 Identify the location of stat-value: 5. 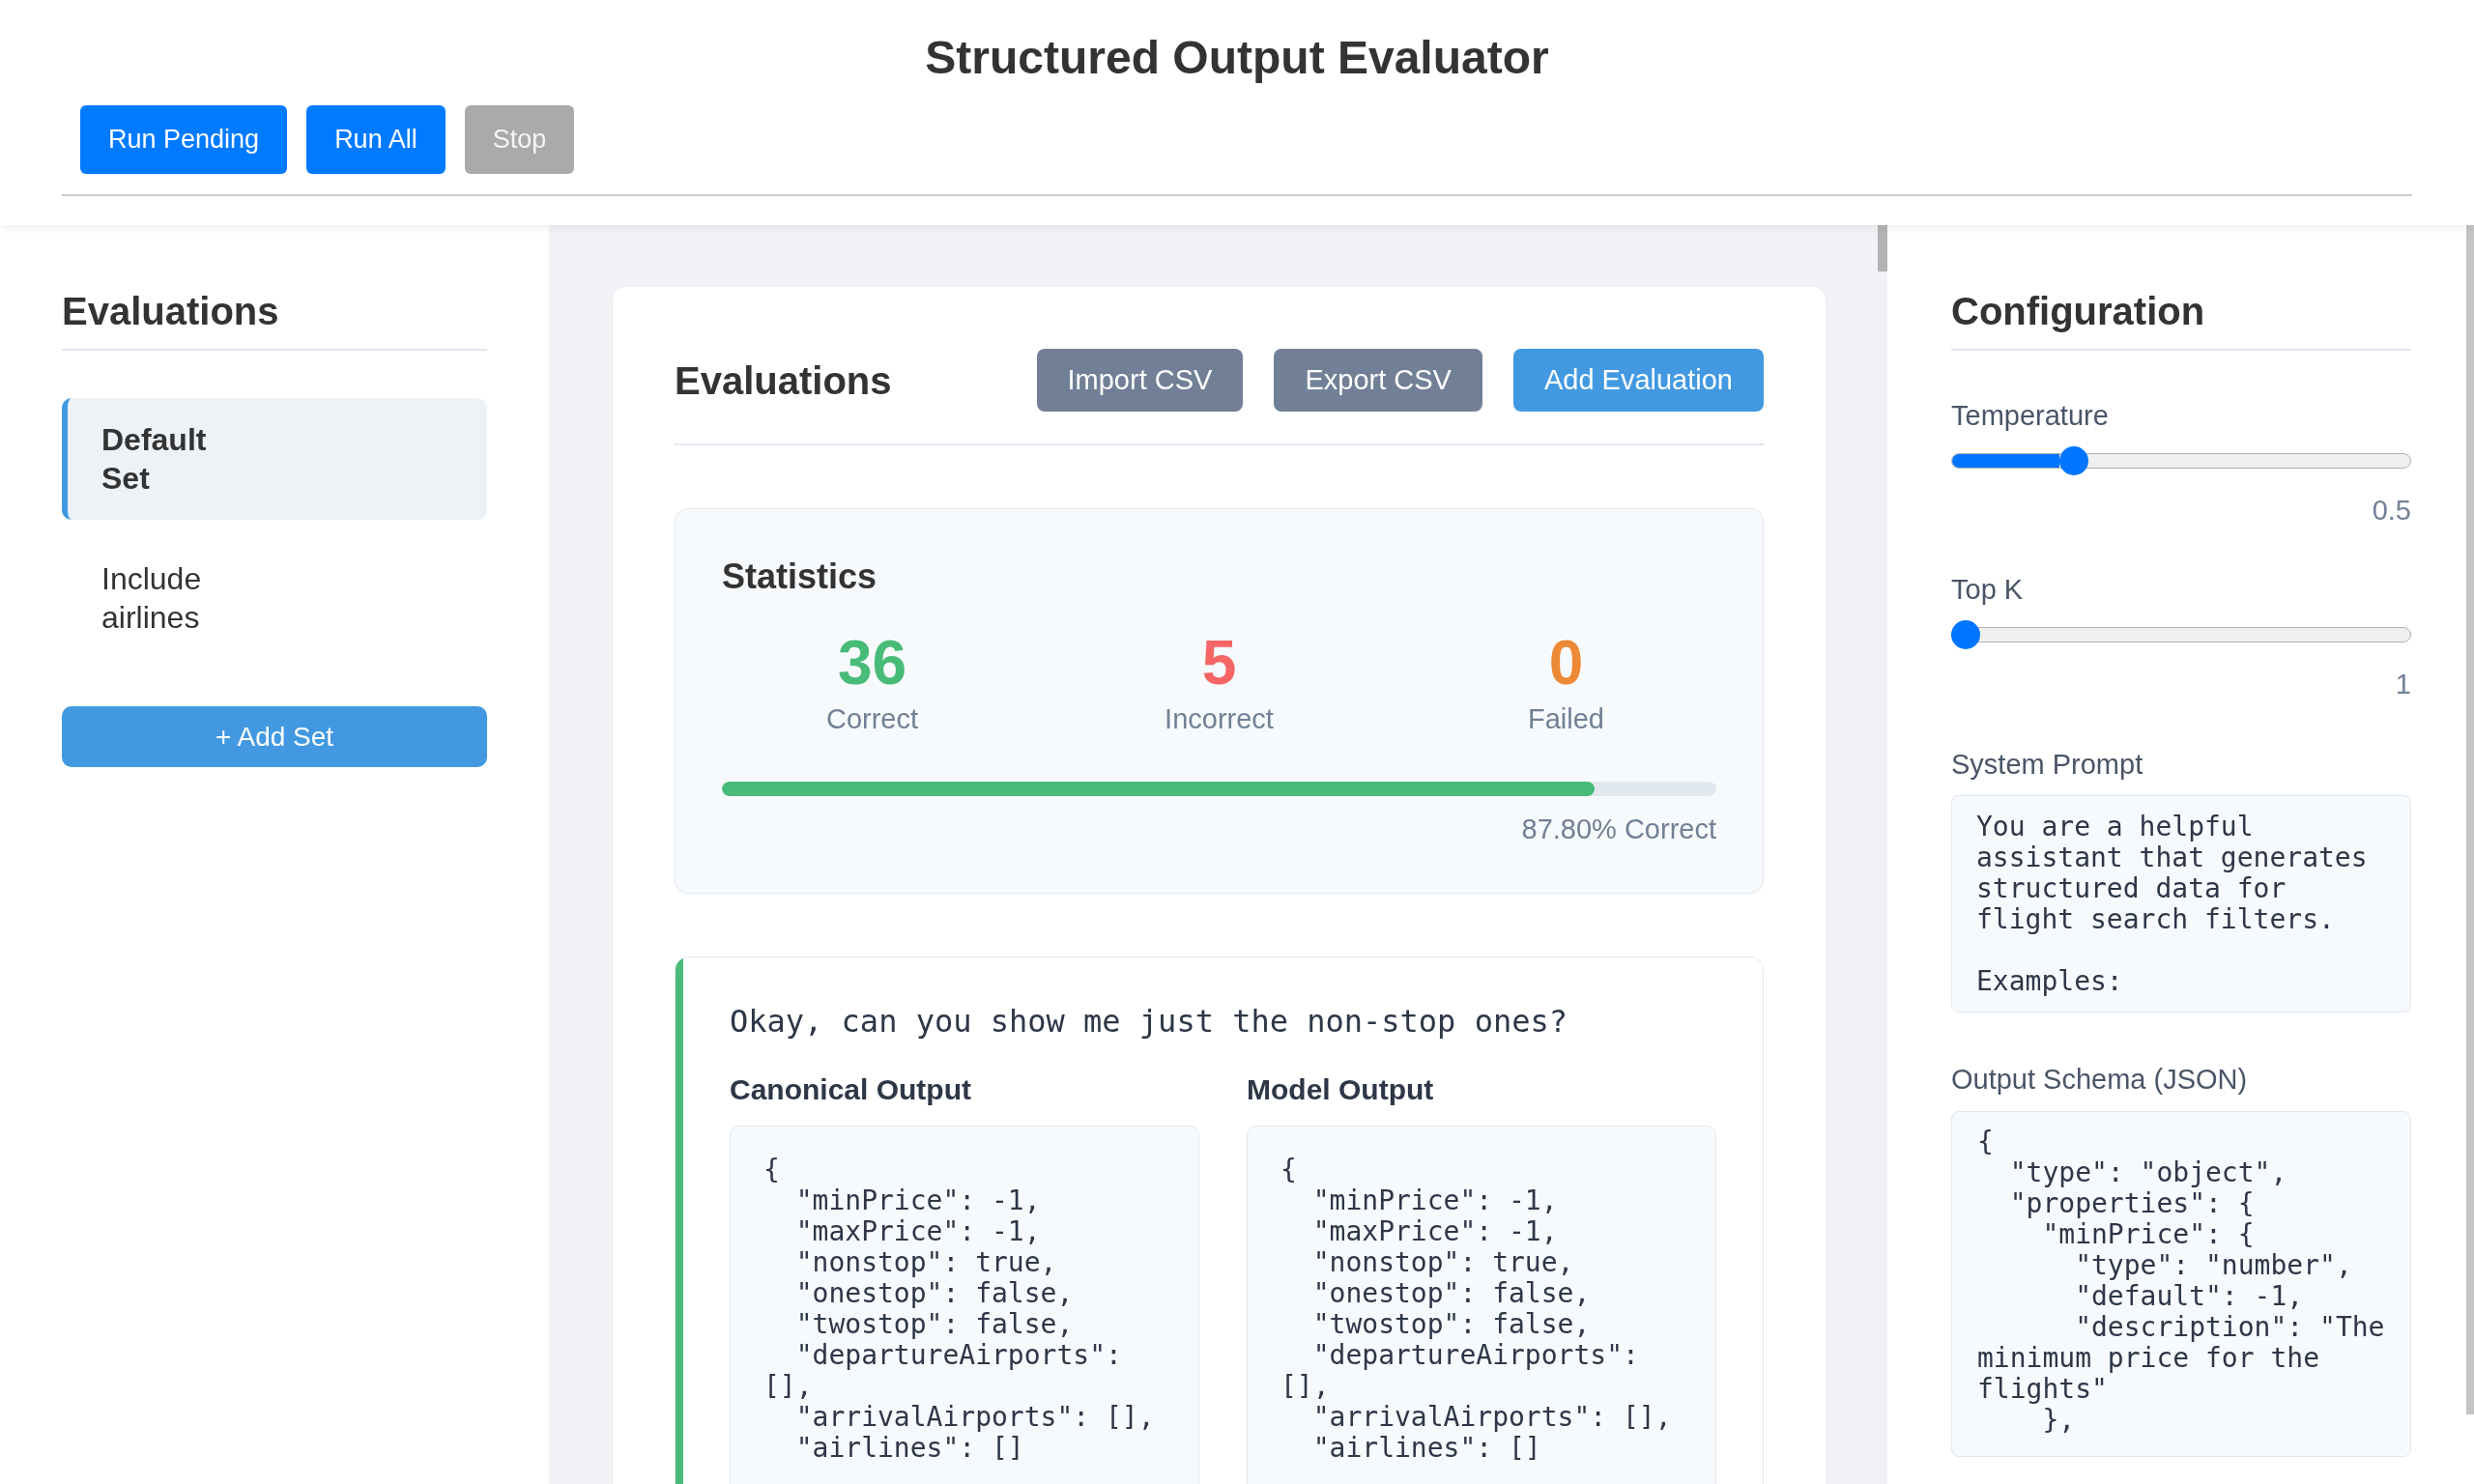
(1219, 663).